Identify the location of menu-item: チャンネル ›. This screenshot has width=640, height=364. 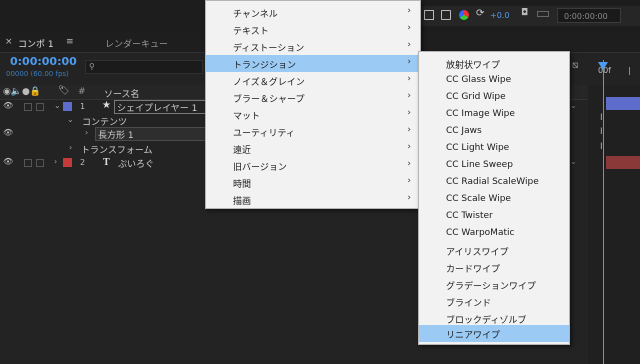
(313, 12).